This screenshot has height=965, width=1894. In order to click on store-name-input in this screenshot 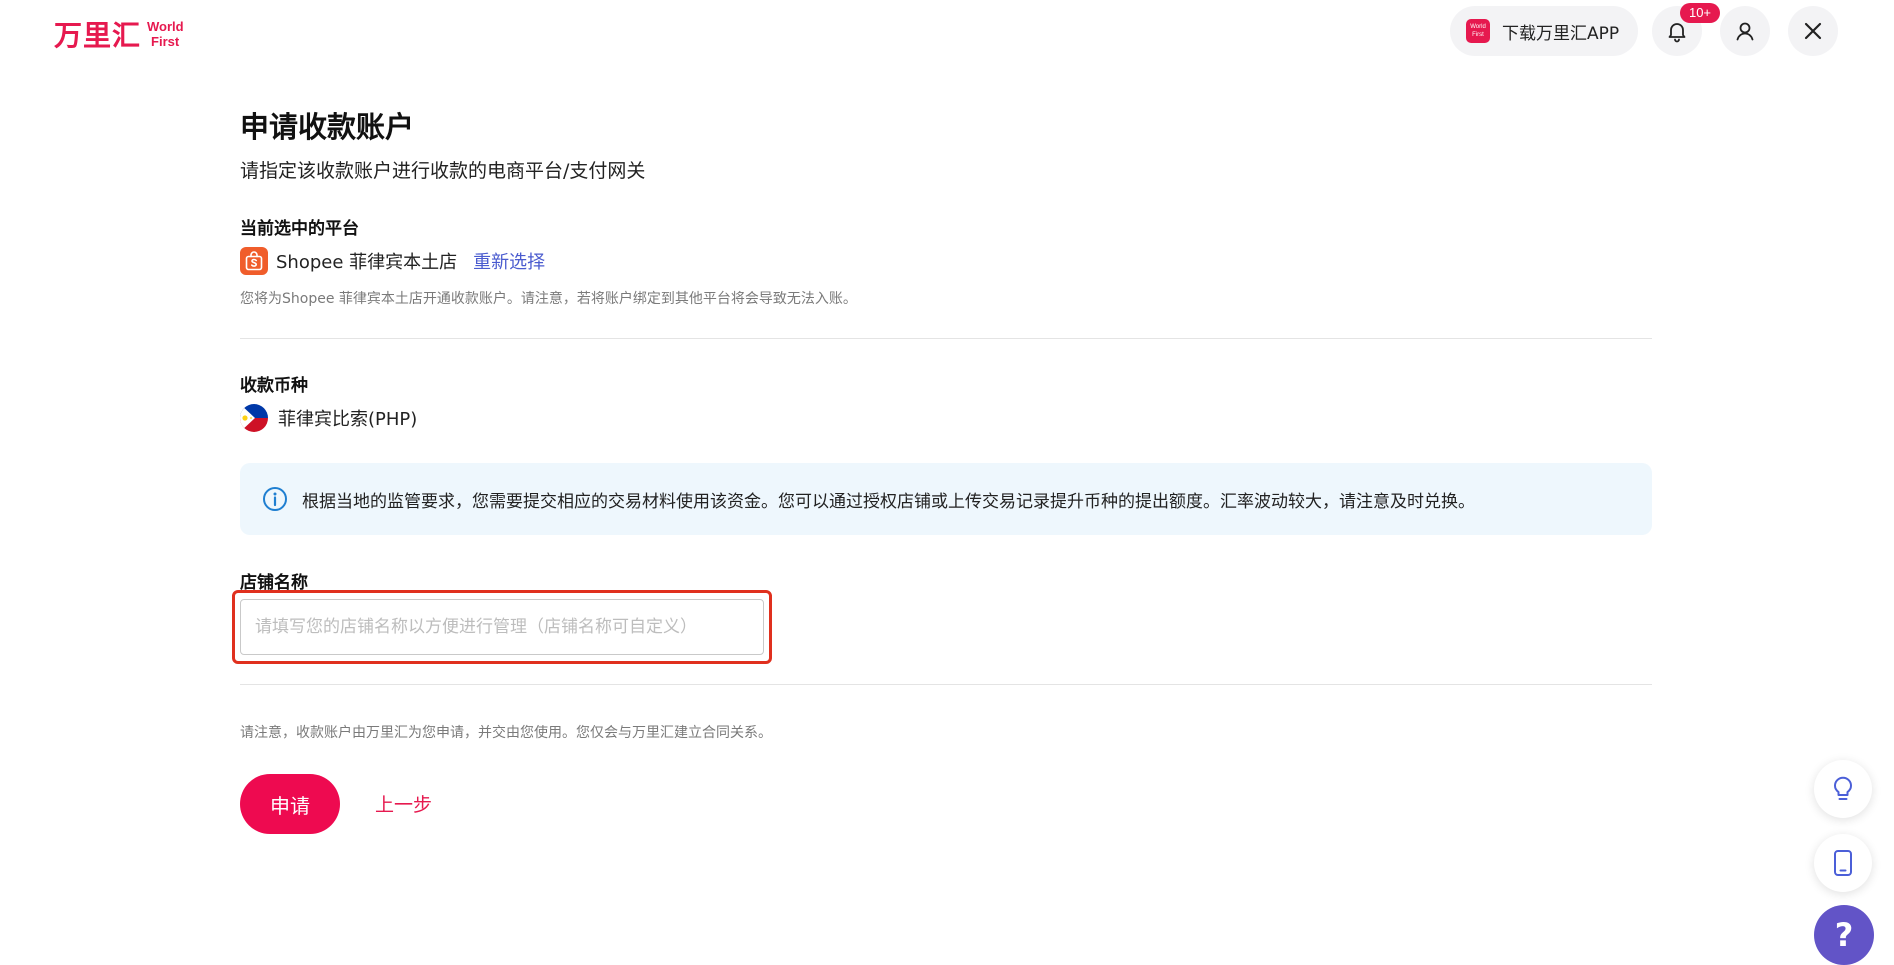, I will do `click(502, 627)`.